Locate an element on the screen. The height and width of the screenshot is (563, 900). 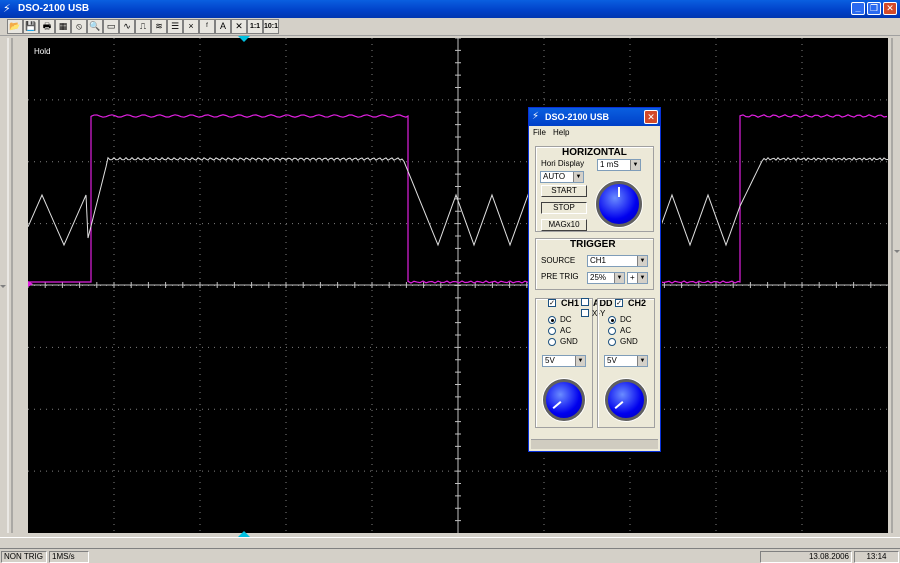
pre-trig-label: PRE TRIG is located at coordinates (560, 276).